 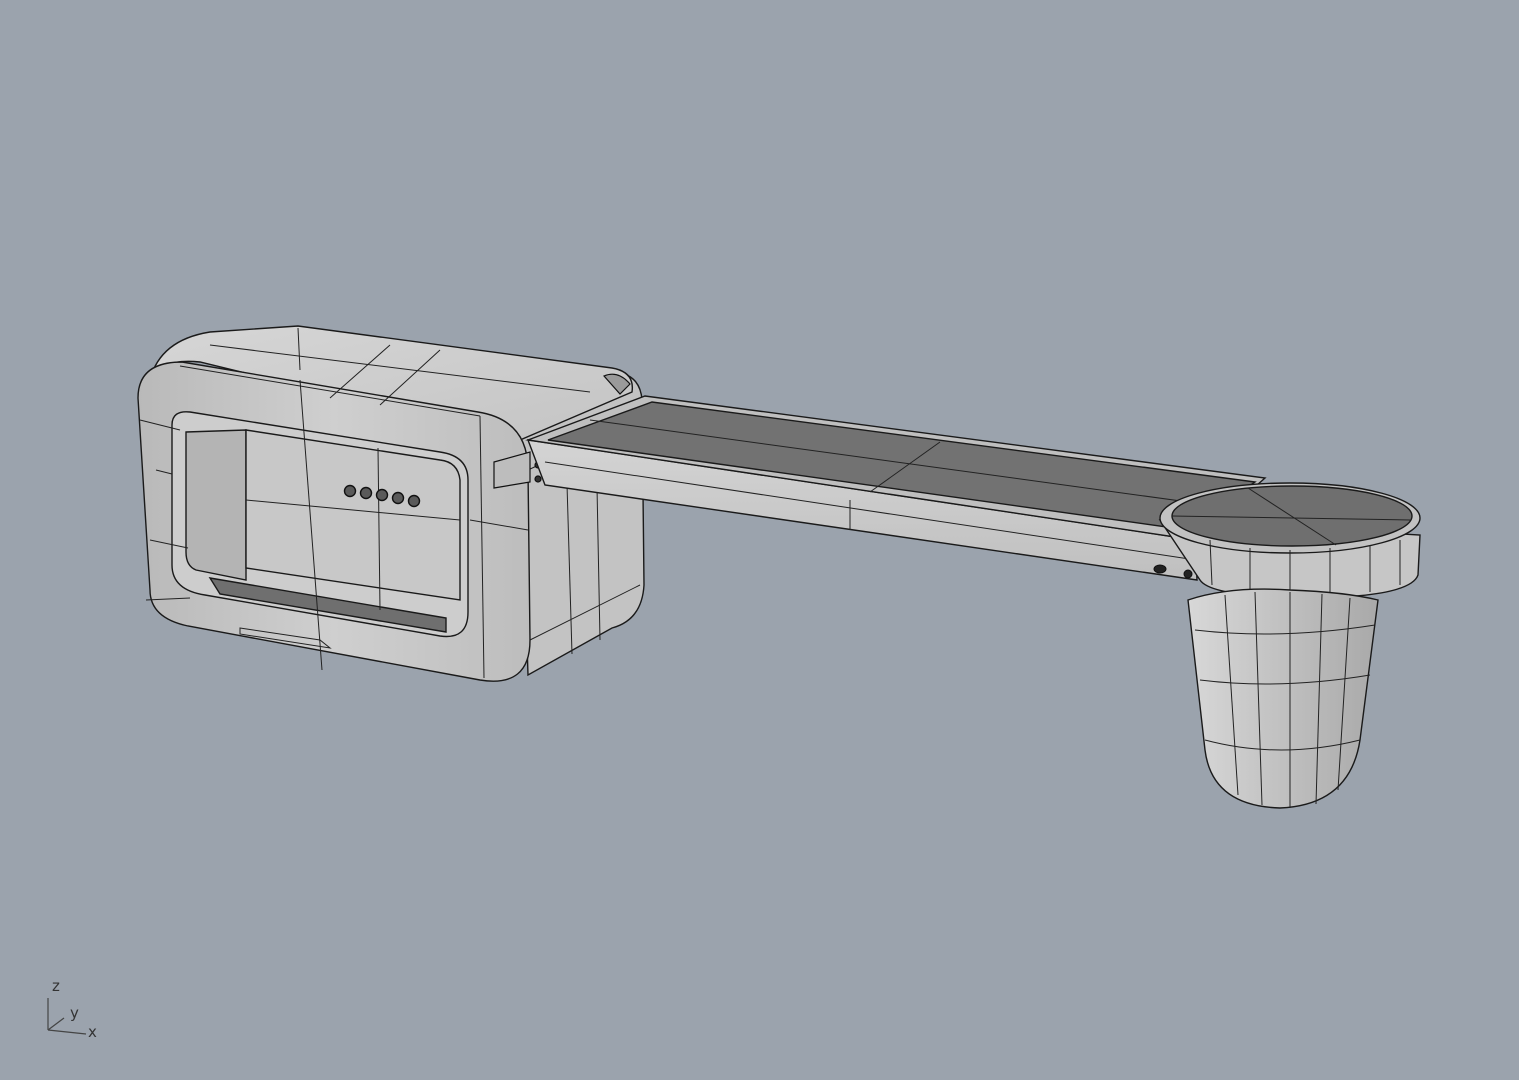 I want to click on cup-body, so click(x=1283, y=698).